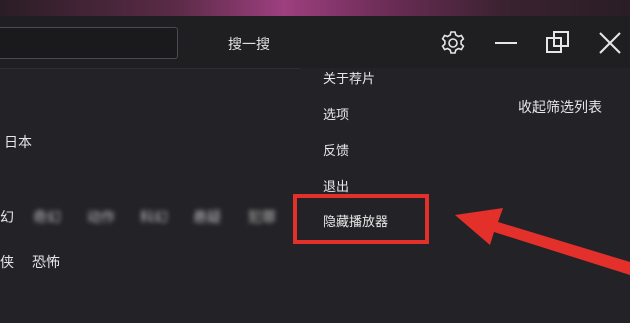 The width and height of the screenshot is (630, 323). Describe the element at coordinates (18, 142) in the screenshot. I see `region-filter-japan: 日本` at that location.